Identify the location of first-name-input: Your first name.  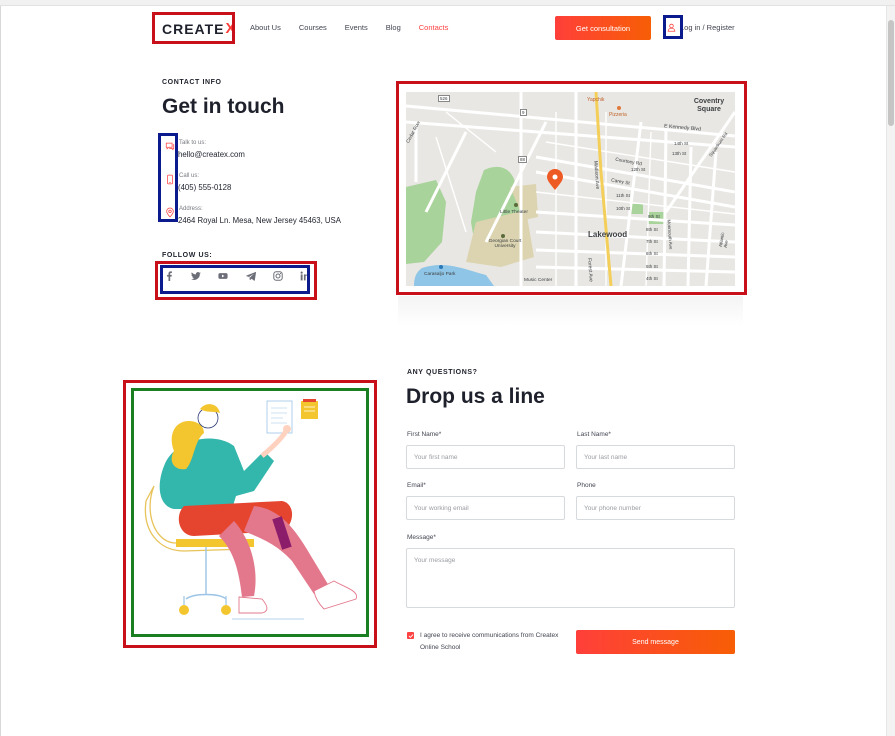
(485, 457).